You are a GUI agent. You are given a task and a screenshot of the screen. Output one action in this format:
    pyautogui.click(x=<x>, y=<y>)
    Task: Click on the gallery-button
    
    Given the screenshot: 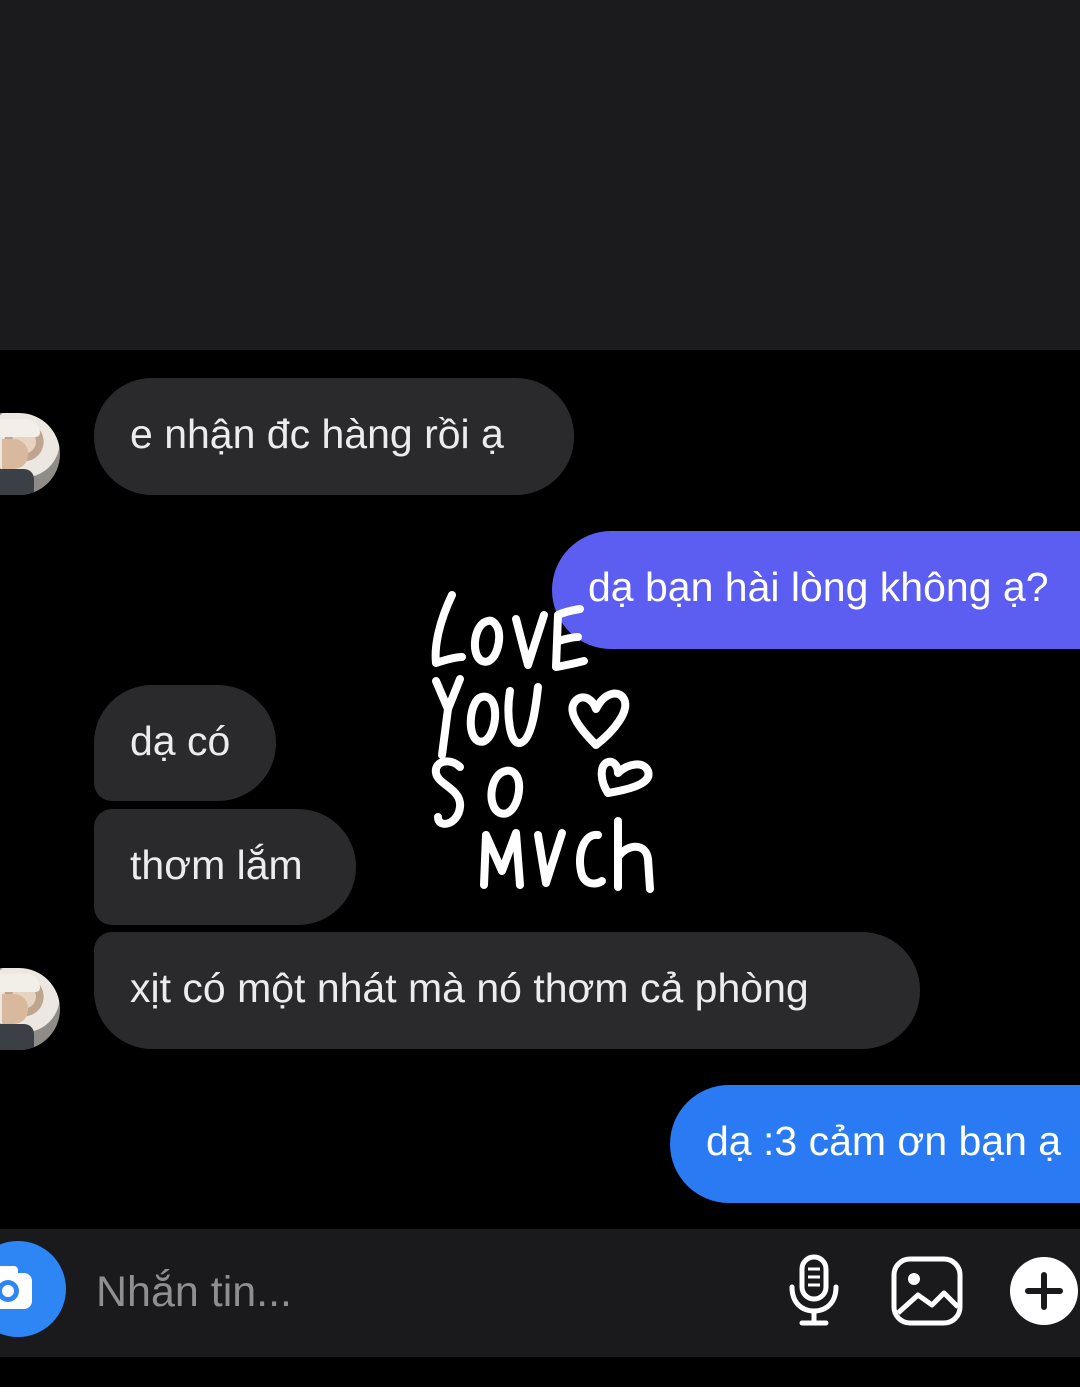 What is the action you would take?
    pyautogui.click(x=927, y=1291)
    